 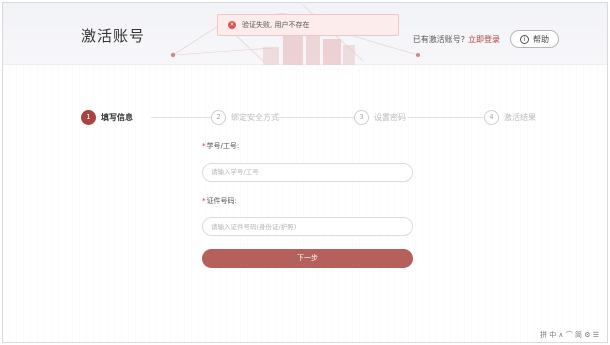 What do you see at coordinates (524, 39) in the screenshot?
I see `info-icon: i` at bounding box center [524, 39].